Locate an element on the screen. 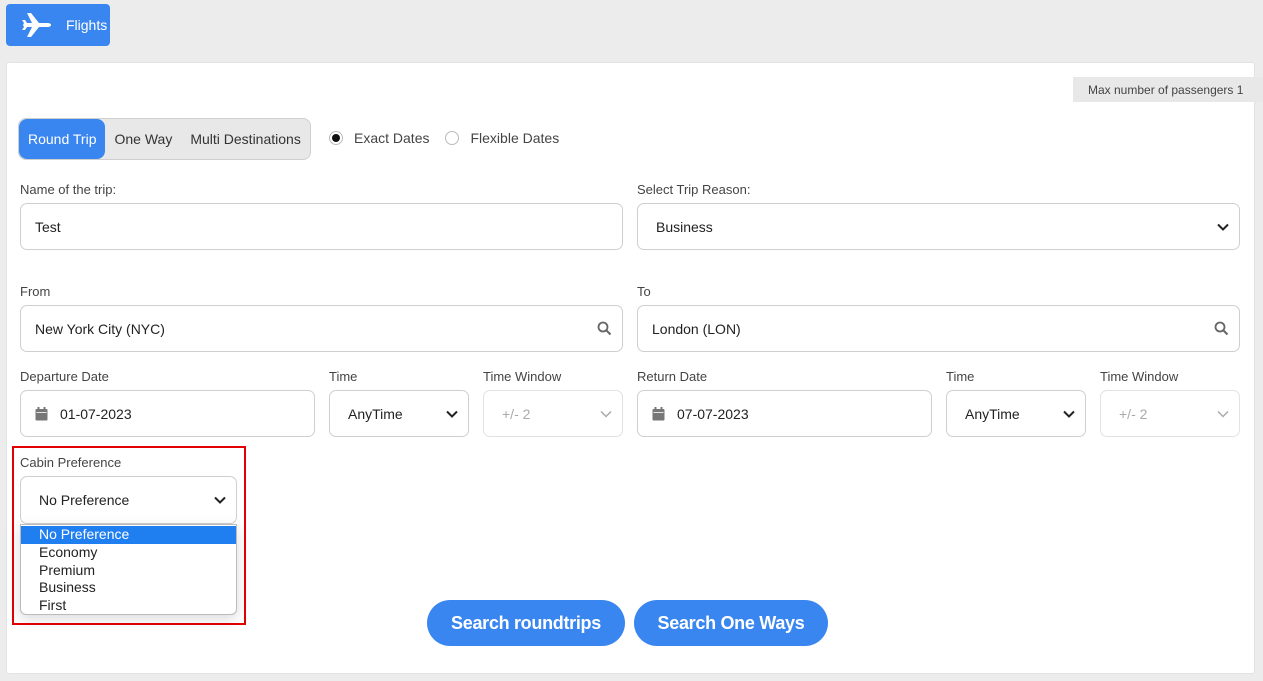 The width and height of the screenshot is (1263, 681). trip-name-input: Test is located at coordinates (321, 226).